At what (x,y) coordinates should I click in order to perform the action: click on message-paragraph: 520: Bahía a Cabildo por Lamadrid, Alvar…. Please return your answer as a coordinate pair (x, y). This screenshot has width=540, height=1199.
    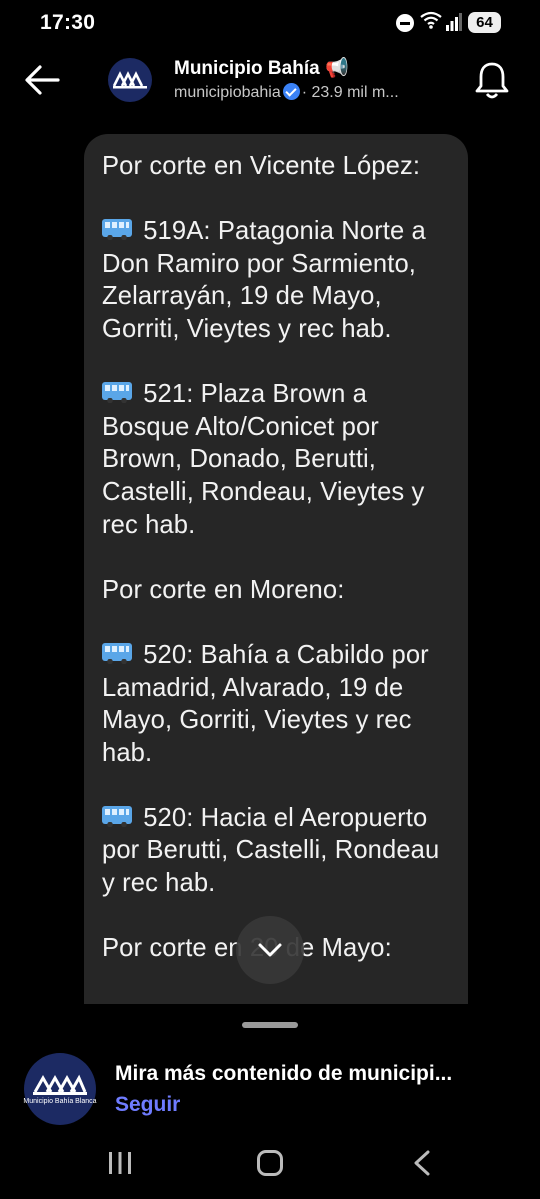
    Looking at the image, I should click on (265, 703).